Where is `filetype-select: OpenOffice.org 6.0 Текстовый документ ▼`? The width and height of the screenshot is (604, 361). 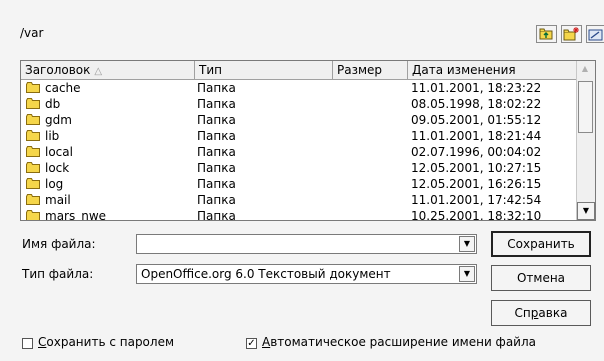
filetype-select: OpenOffice.org 6.0 Текстовый документ ▼ is located at coordinates (306, 274).